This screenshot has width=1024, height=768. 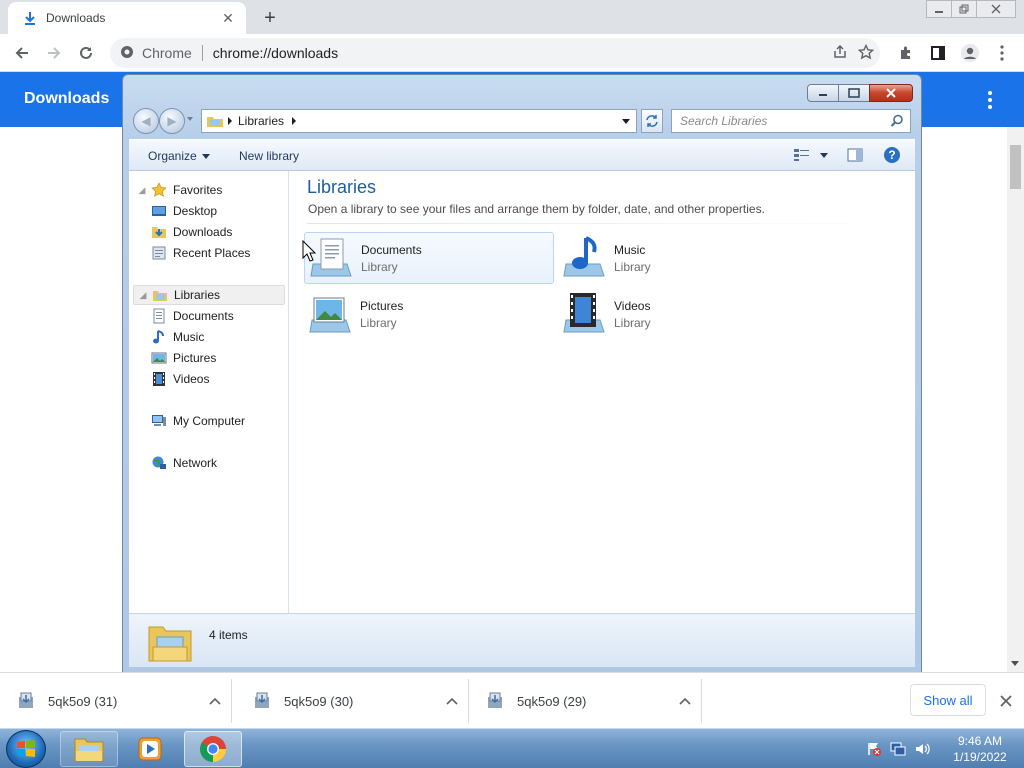 I want to click on omnibox-scheme-label: Chrome, so click(x=167, y=53).